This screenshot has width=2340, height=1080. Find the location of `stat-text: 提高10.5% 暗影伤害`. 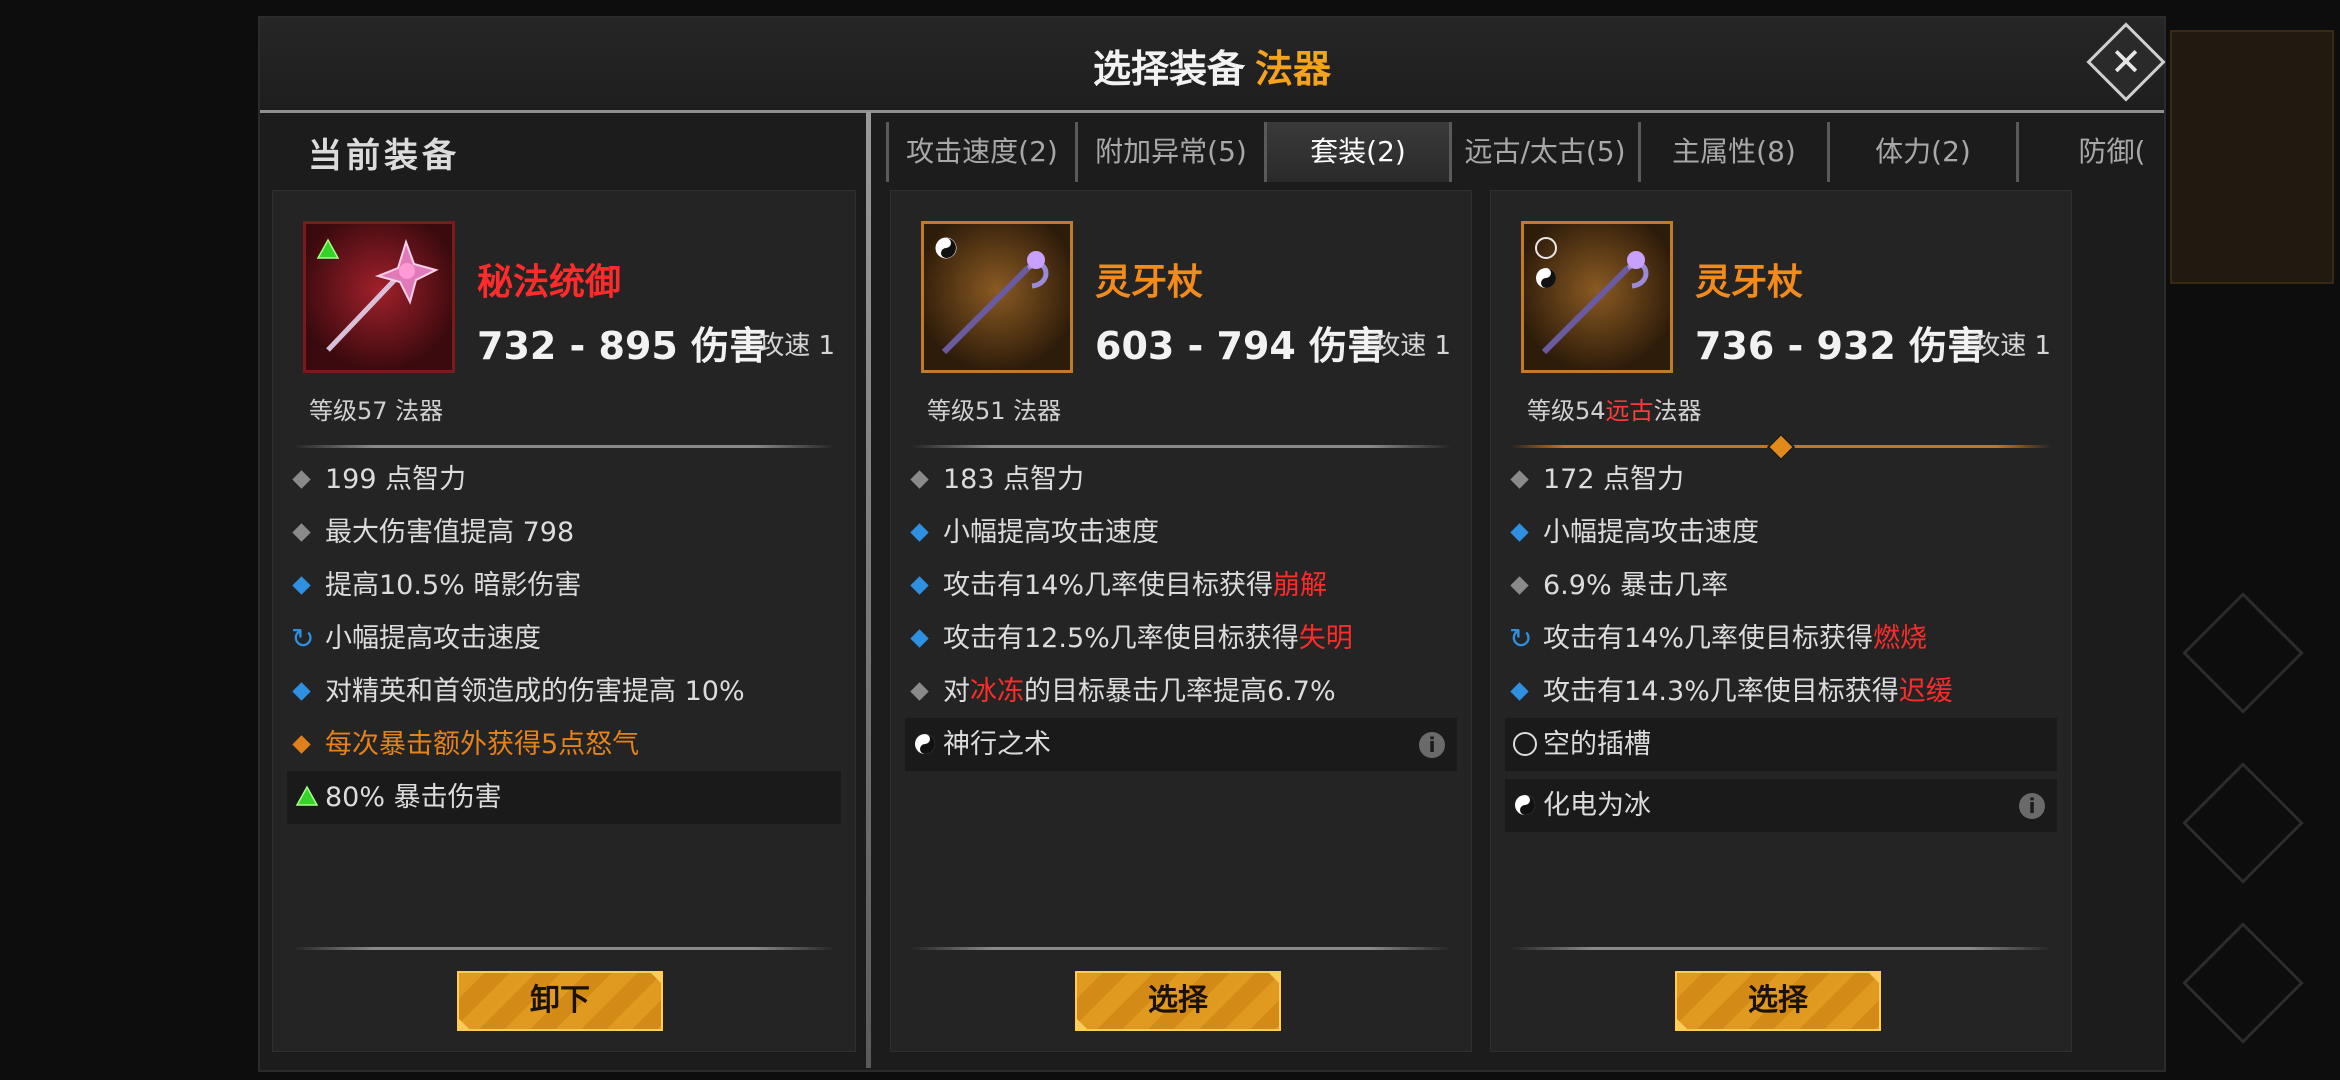

stat-text: 提高10.5% 暗影伤害 is located at coordinates (453, 585).